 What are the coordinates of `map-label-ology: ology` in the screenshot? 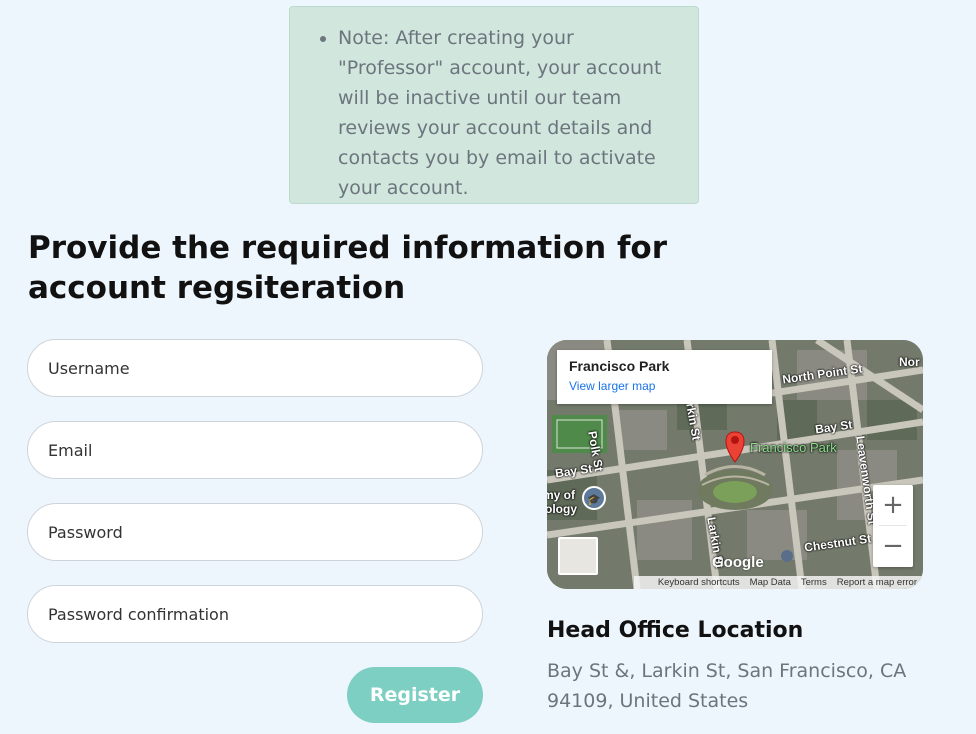 It's located at (562, 509).